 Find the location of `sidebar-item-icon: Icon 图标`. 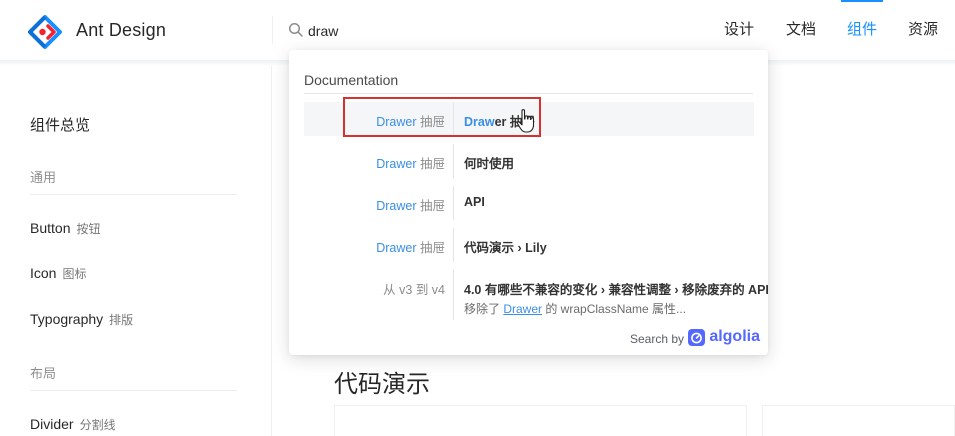

sidebar-item-icon: Icon 图标 is located at coordinates (58, 273).